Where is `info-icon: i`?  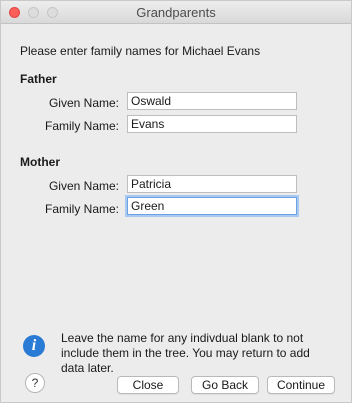
info-icon: i is located at coordinates (34, 346).